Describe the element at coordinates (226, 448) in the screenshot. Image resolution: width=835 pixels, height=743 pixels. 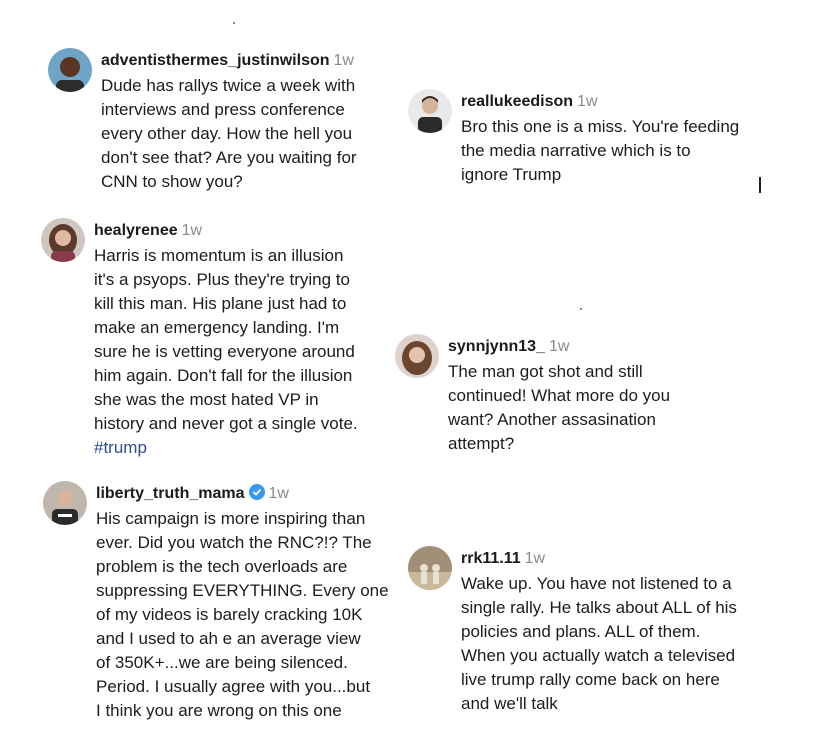
I see `hashtag-link: #trump` at that location.